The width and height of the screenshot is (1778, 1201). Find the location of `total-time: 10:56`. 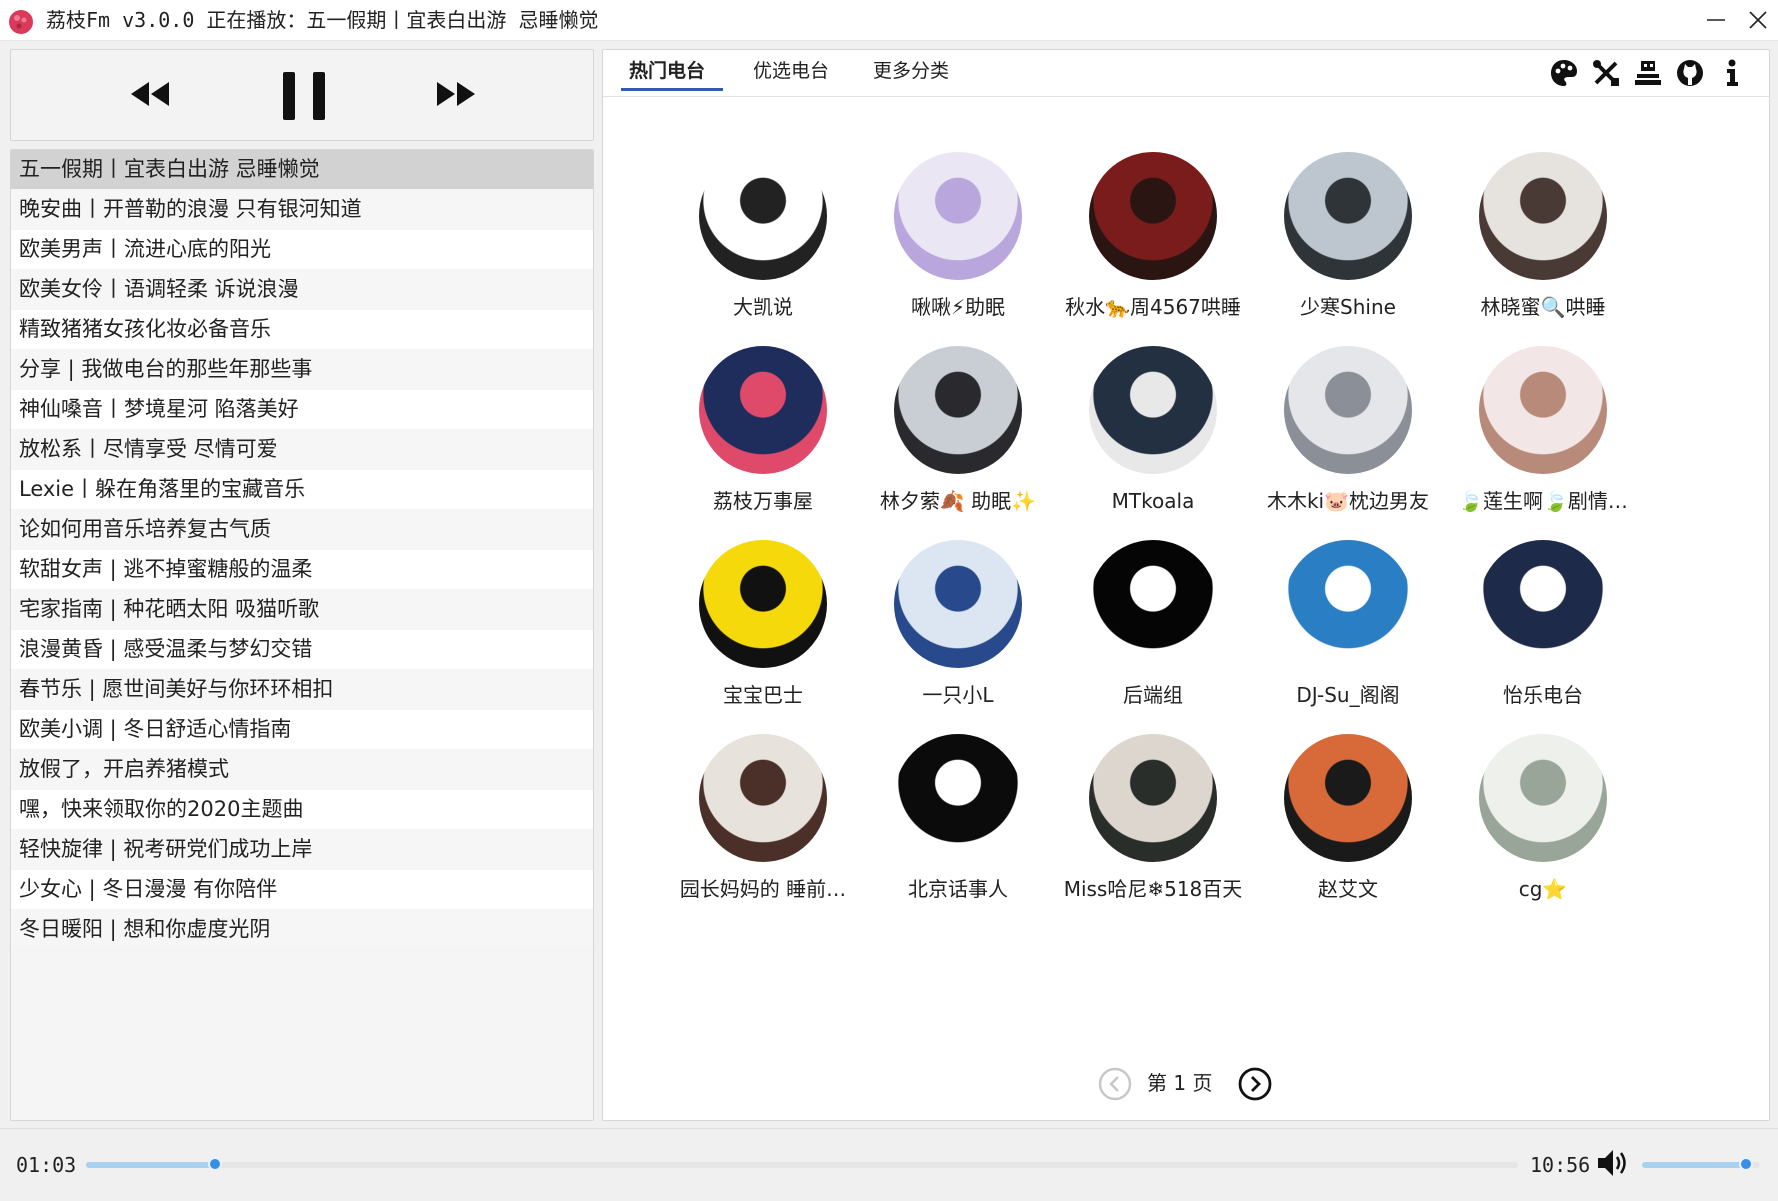

total-time: 10:56 is located at coordinates (1560, 1165).